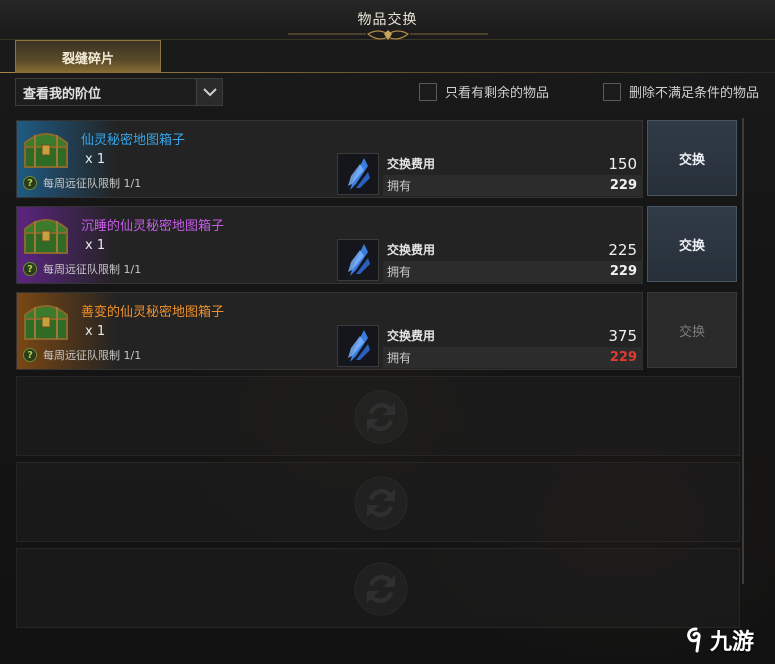  I want to click on cost-value: 225, so click(622, 249).